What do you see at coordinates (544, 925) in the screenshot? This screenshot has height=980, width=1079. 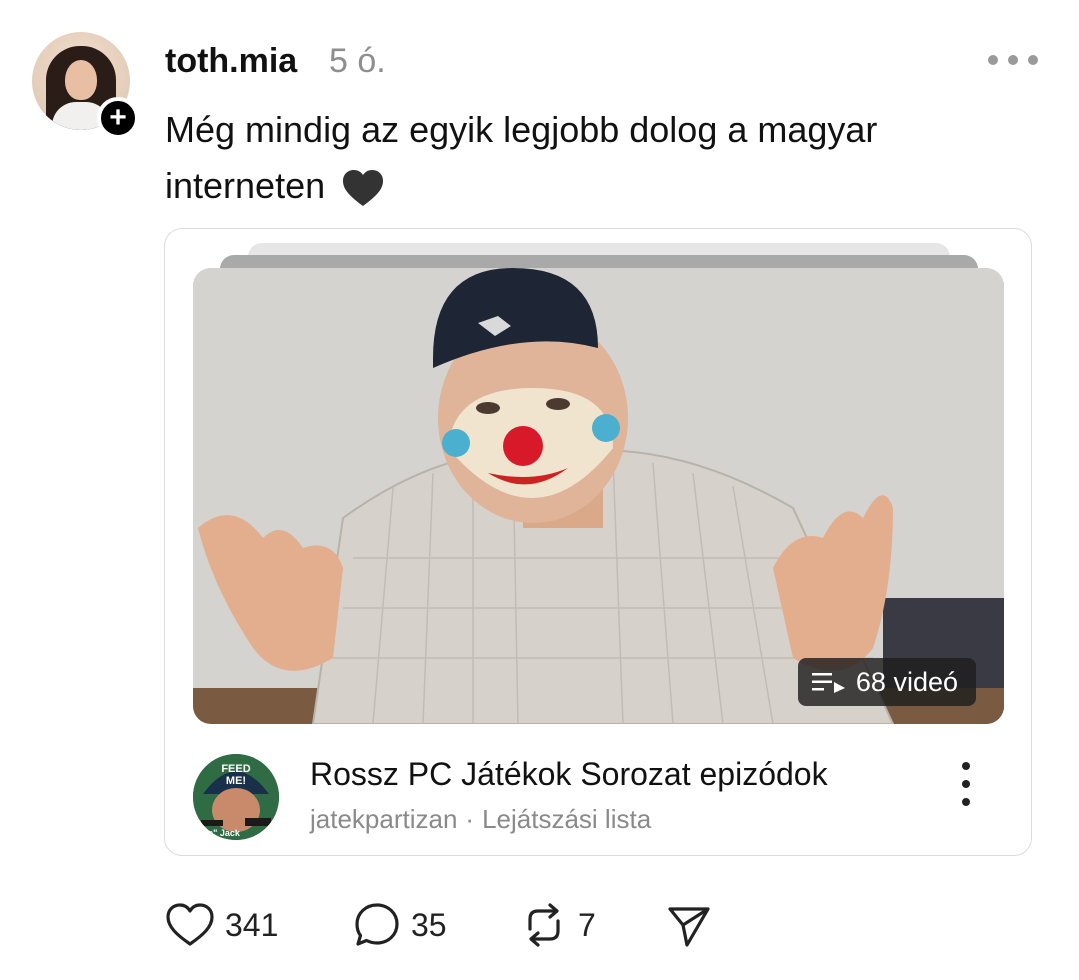 I see `repost-icon` at bounding box center [544, 925].